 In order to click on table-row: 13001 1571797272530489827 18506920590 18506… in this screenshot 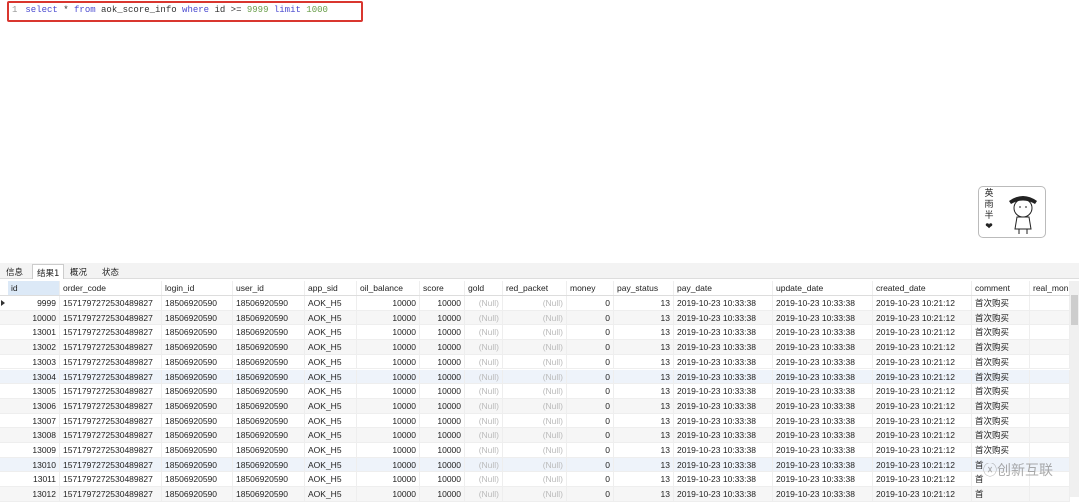, I will do `click(535, 333)`.